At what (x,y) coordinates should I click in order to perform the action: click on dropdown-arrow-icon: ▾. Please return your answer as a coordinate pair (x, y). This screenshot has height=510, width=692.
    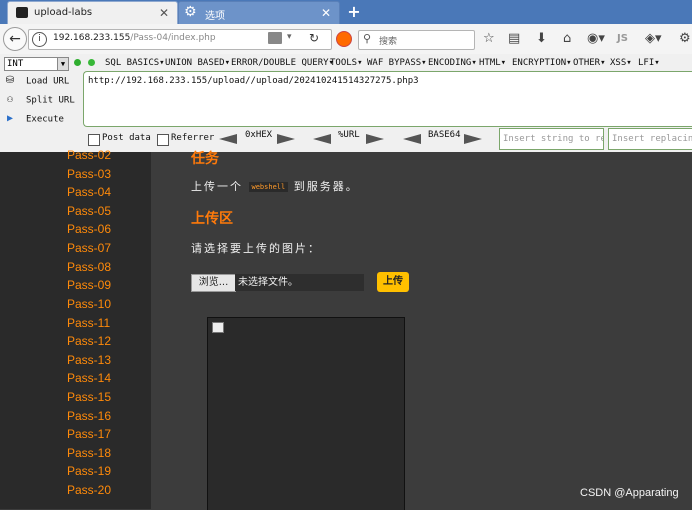
    Looking at the image, I should click on (289, 37).